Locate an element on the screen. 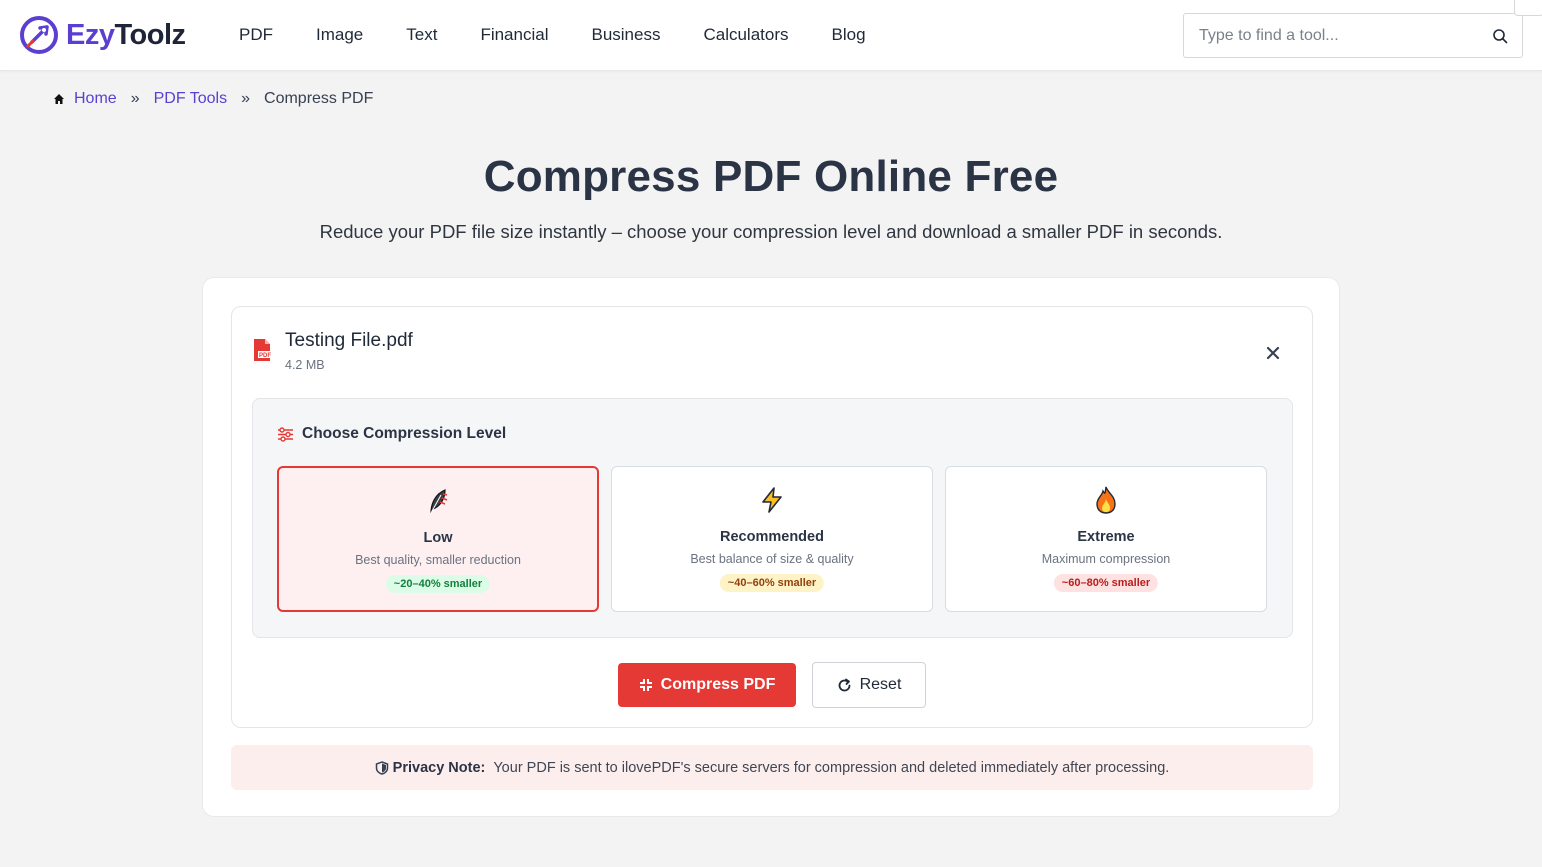 This screenshot has width=1542, height=867. close-icon is located at coordinates (1273, 353).